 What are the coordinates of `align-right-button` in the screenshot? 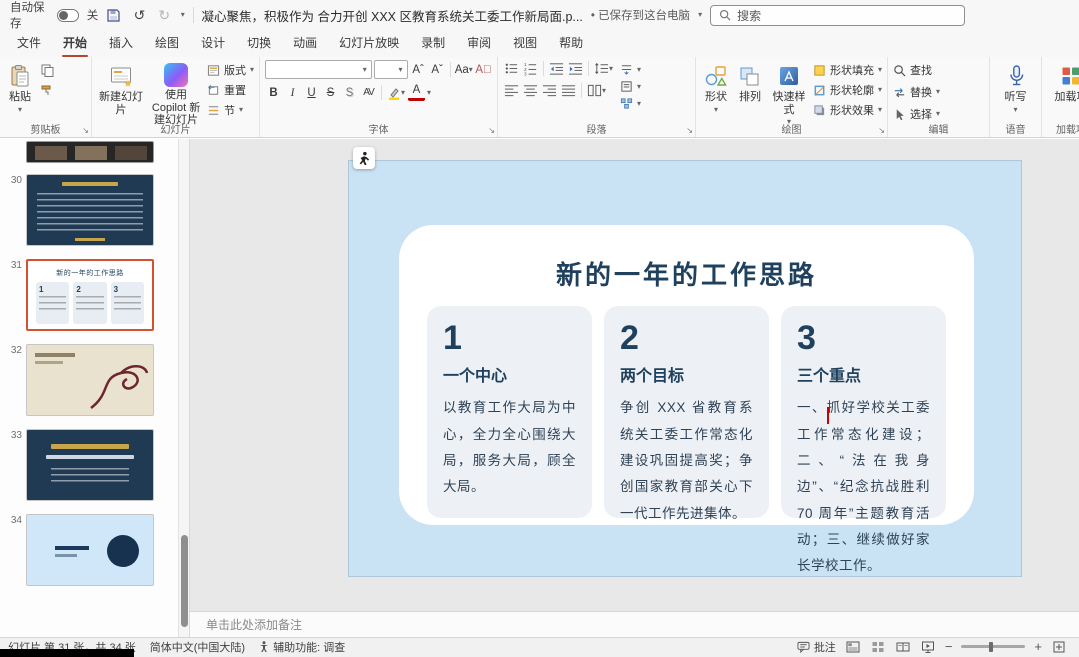 It's located at (549, 90).